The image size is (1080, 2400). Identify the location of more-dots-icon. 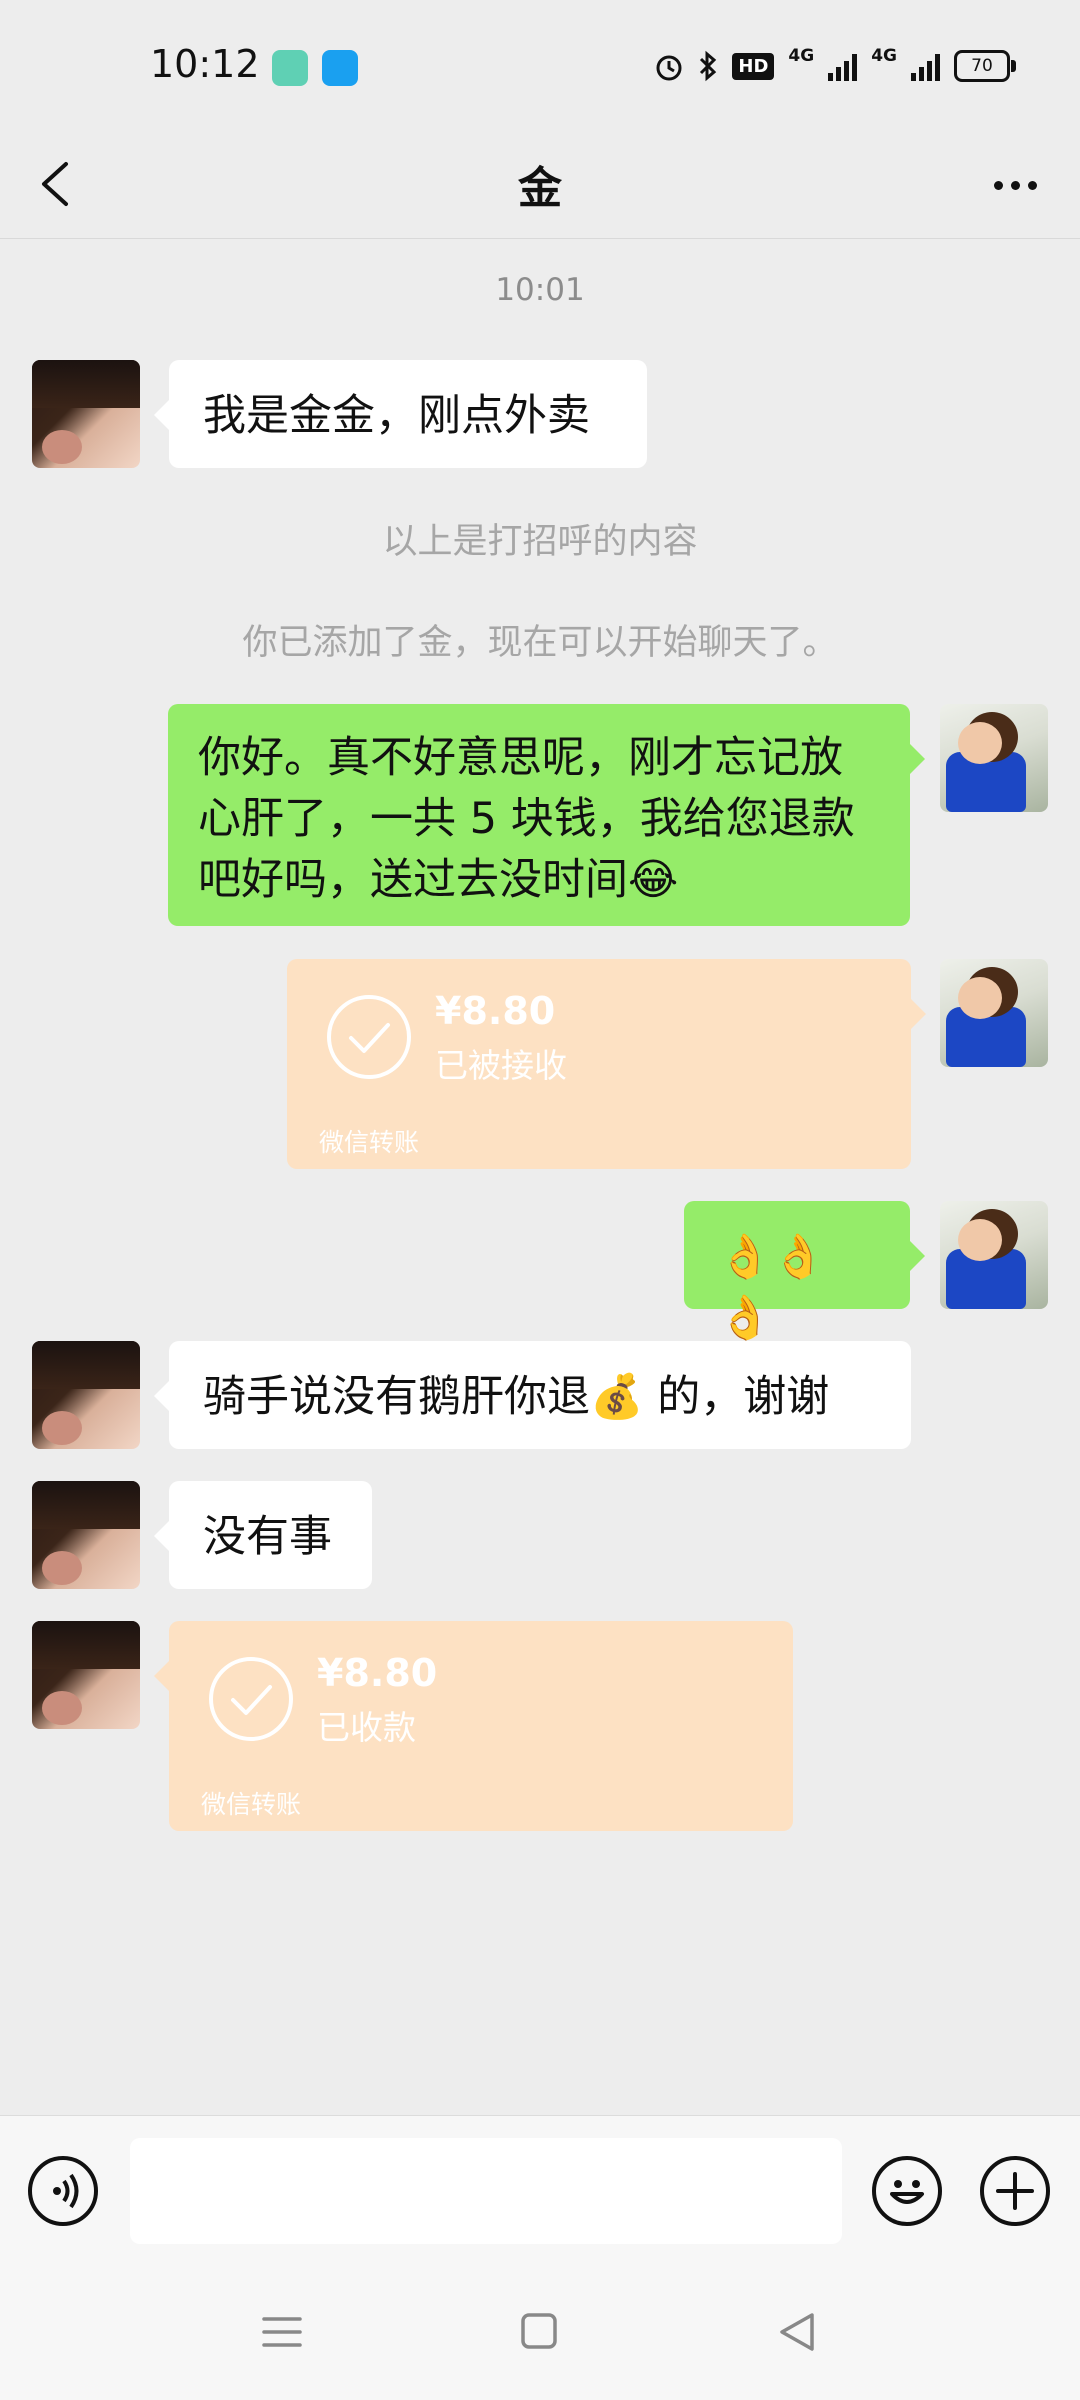
(998, 185).